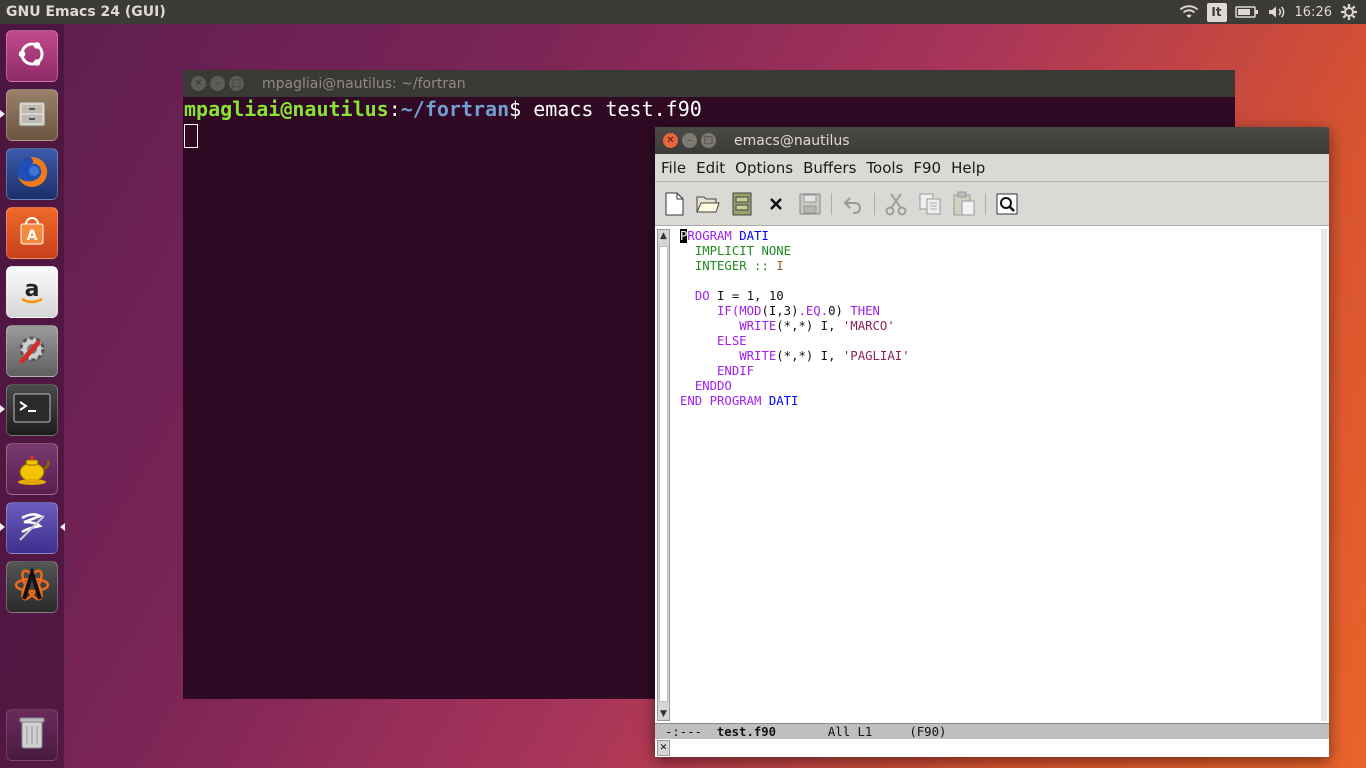 Image resolution: width=1366 pixels, height=768 pixels. I want to click on code-keyword: MOD, so click(750, 311).